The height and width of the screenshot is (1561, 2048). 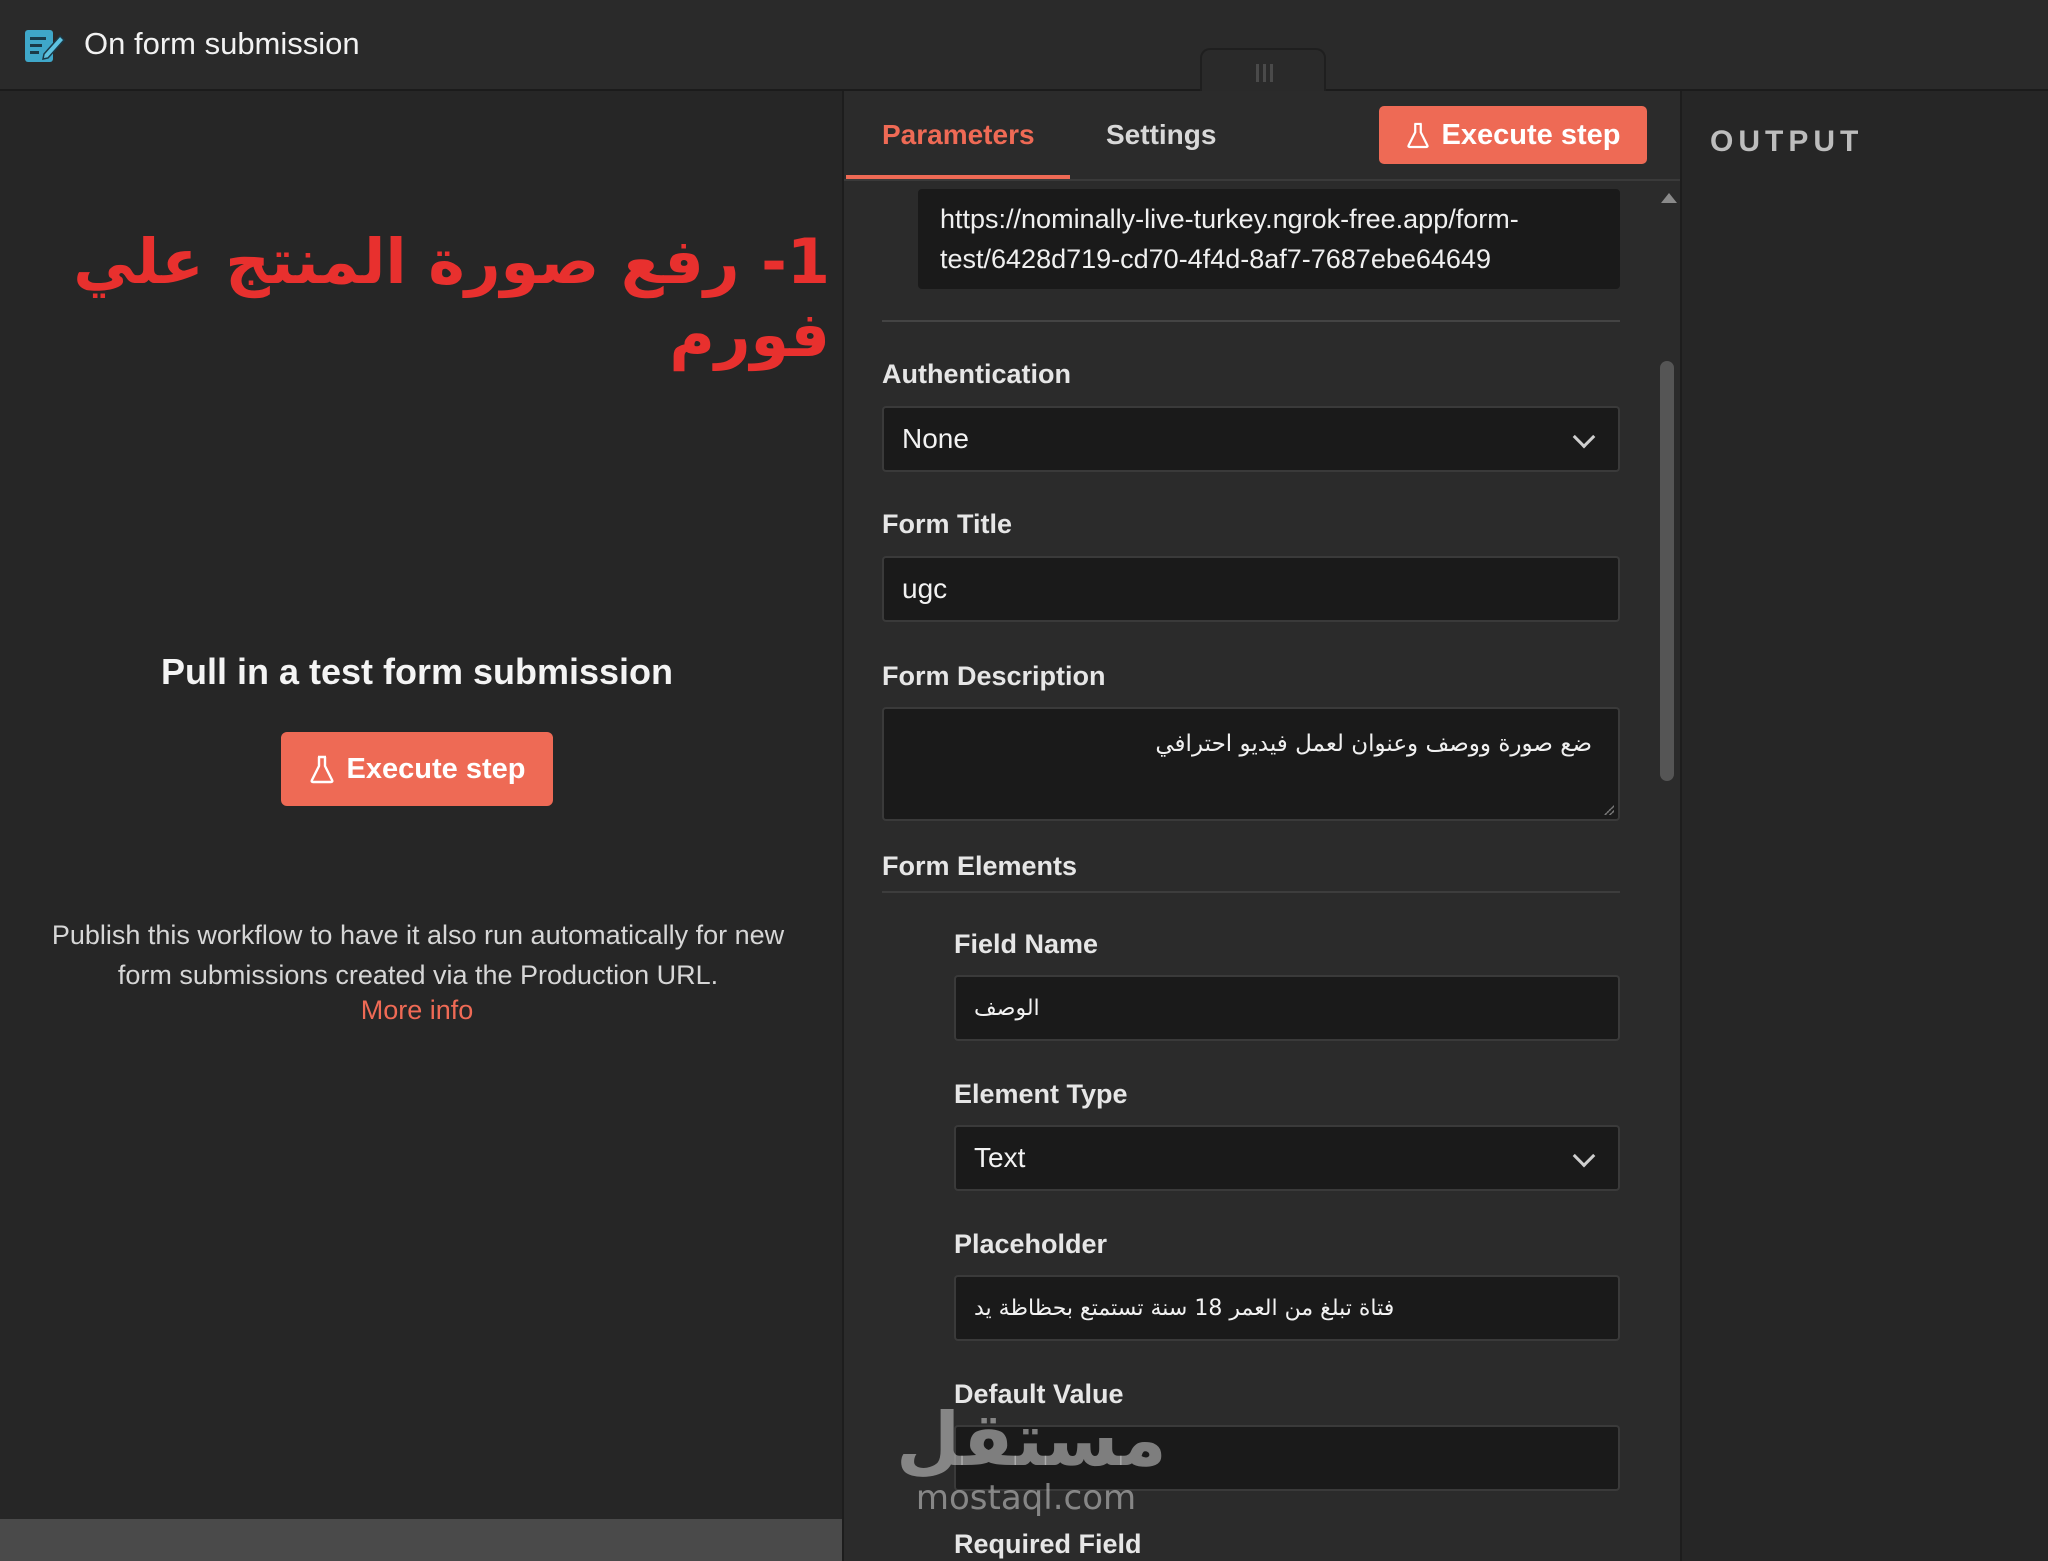 I want to click on form-elements-label: Form Elements, so click(x=980, y=866).